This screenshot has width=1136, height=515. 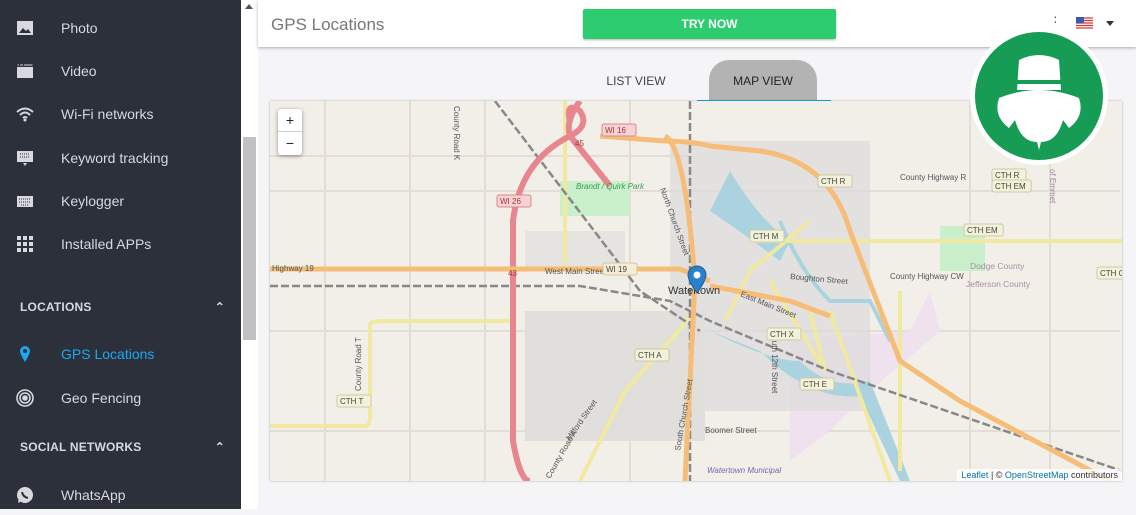 I want to click on osm-link: OpenStreetMap, so click(x=1037, y=475).